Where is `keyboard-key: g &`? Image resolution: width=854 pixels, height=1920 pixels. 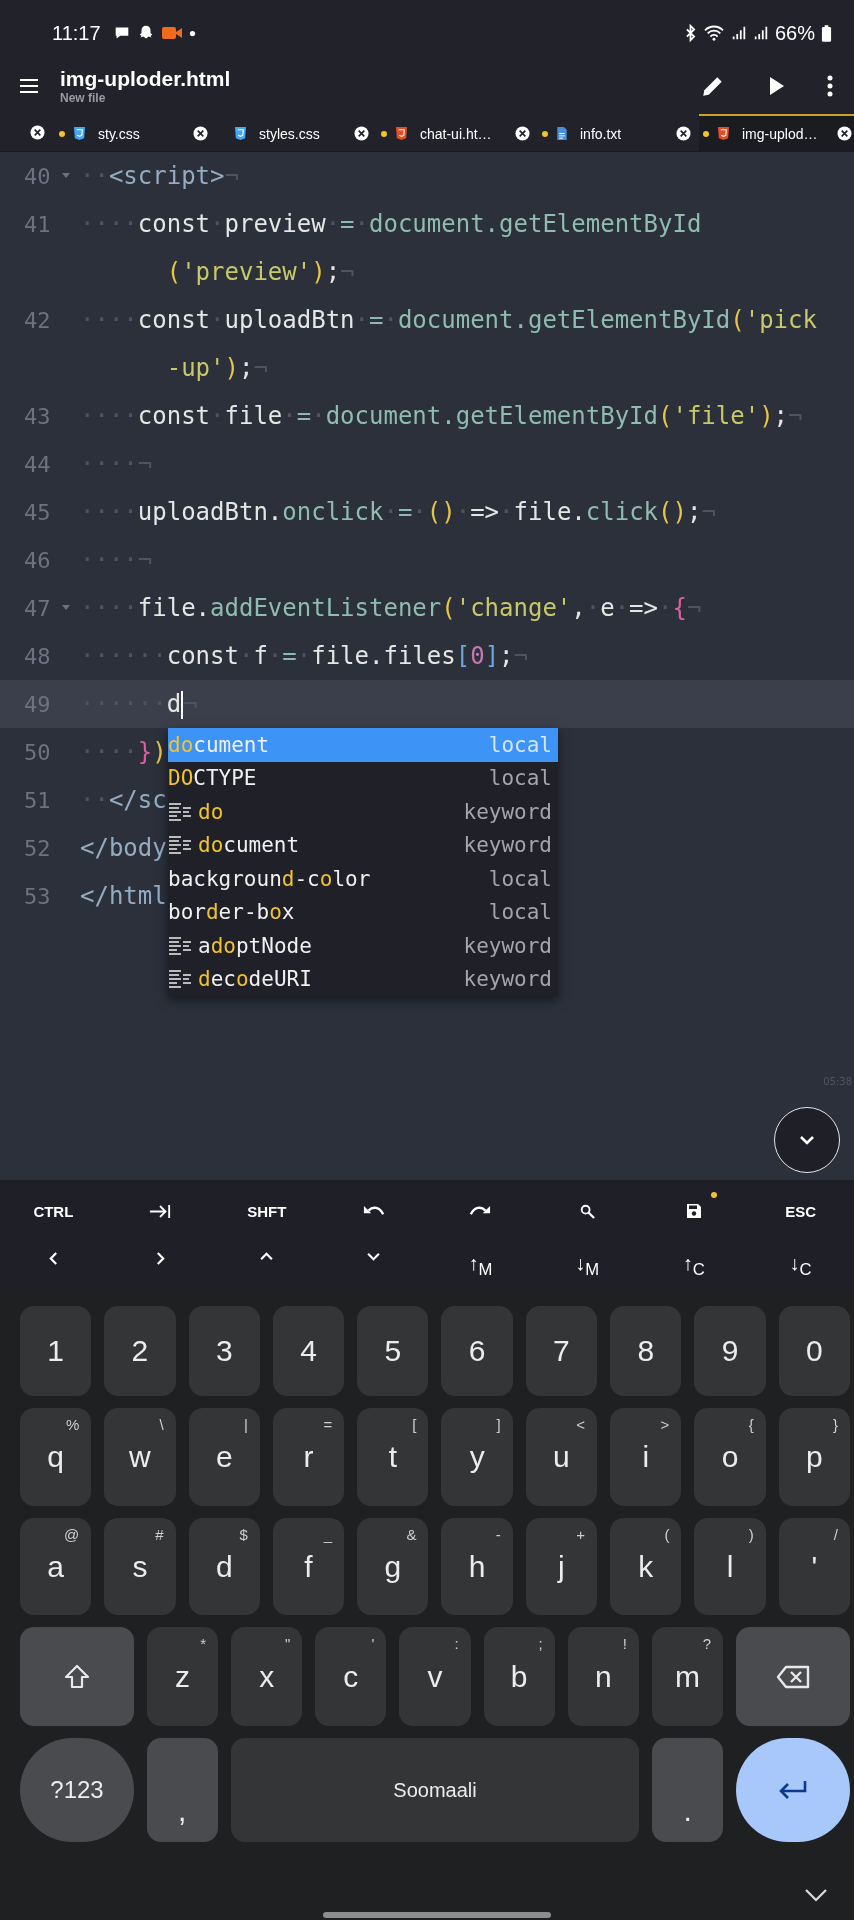
keyboard-key: g & is located at coordinates (393, 1566).